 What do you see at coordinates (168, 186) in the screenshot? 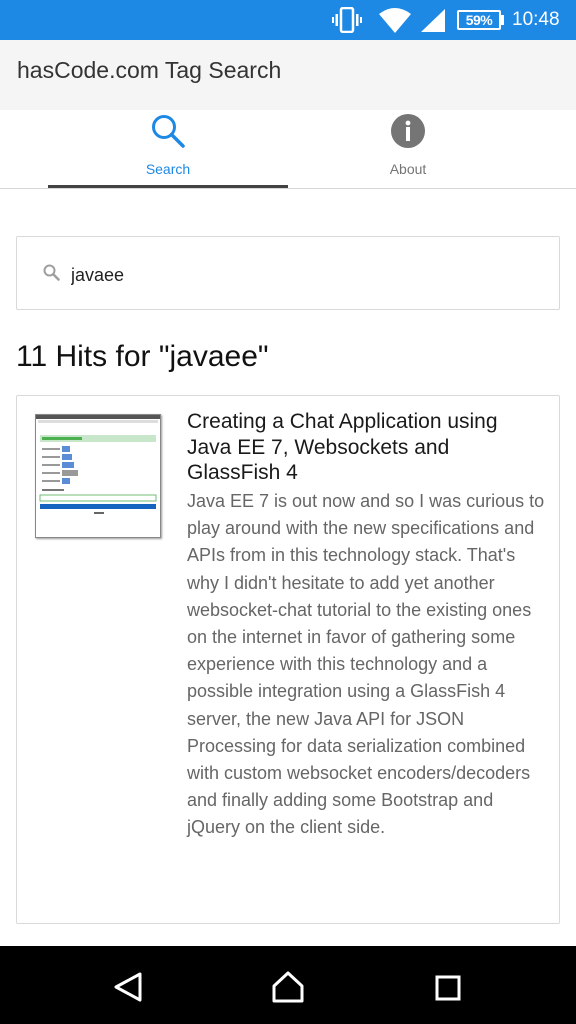
I see `active-tab-indicator` at bounding box center [168, 186].